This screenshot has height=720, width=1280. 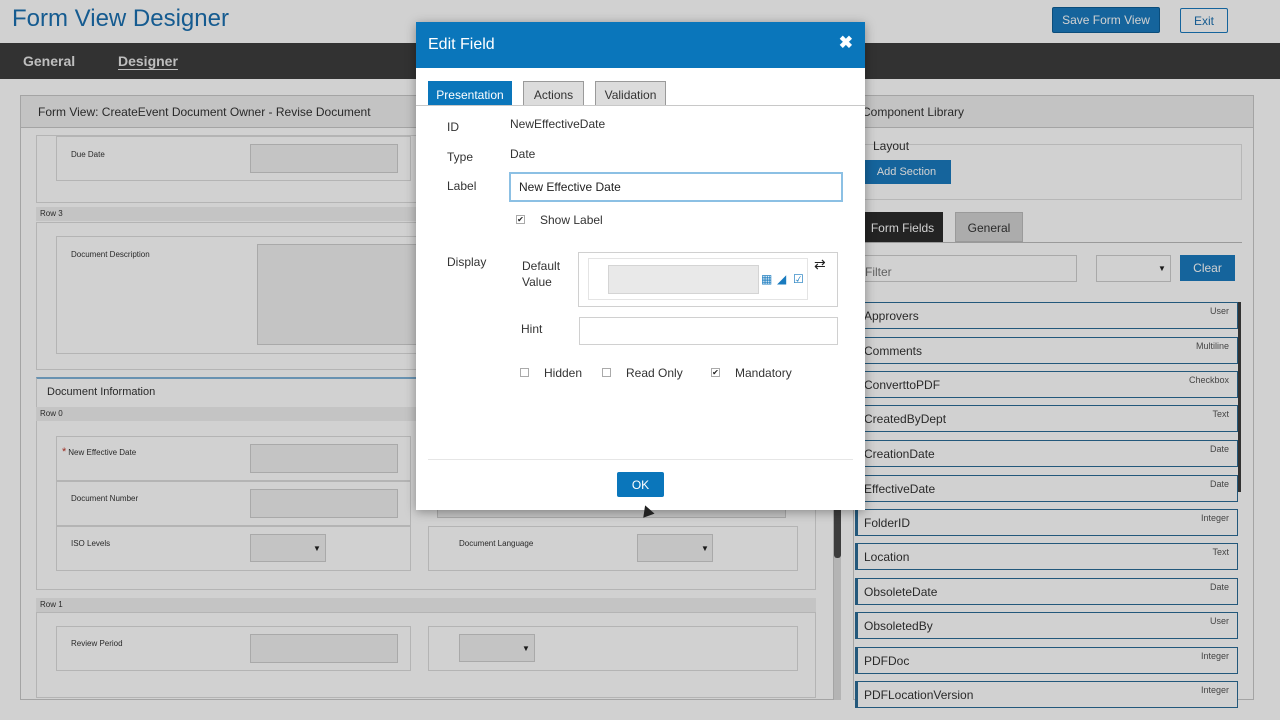 I want to click on read-only-checkbox, so click(x=606, y=372).